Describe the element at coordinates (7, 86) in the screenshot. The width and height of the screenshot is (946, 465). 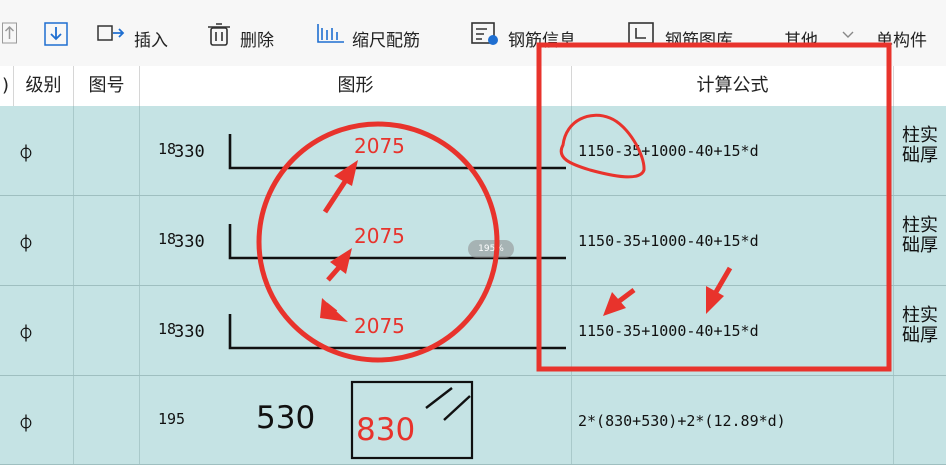
I see `column-header-partial: )` at that location.